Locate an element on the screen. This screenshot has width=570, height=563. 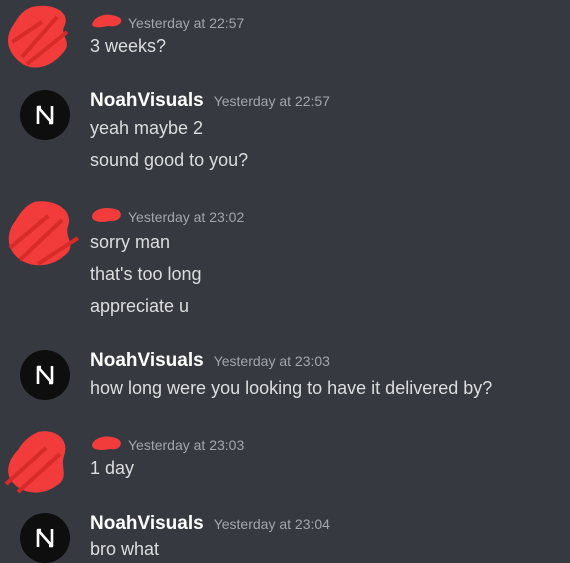
timestamp: Yesterday at 23:02 is located at coordinates (186, 217).